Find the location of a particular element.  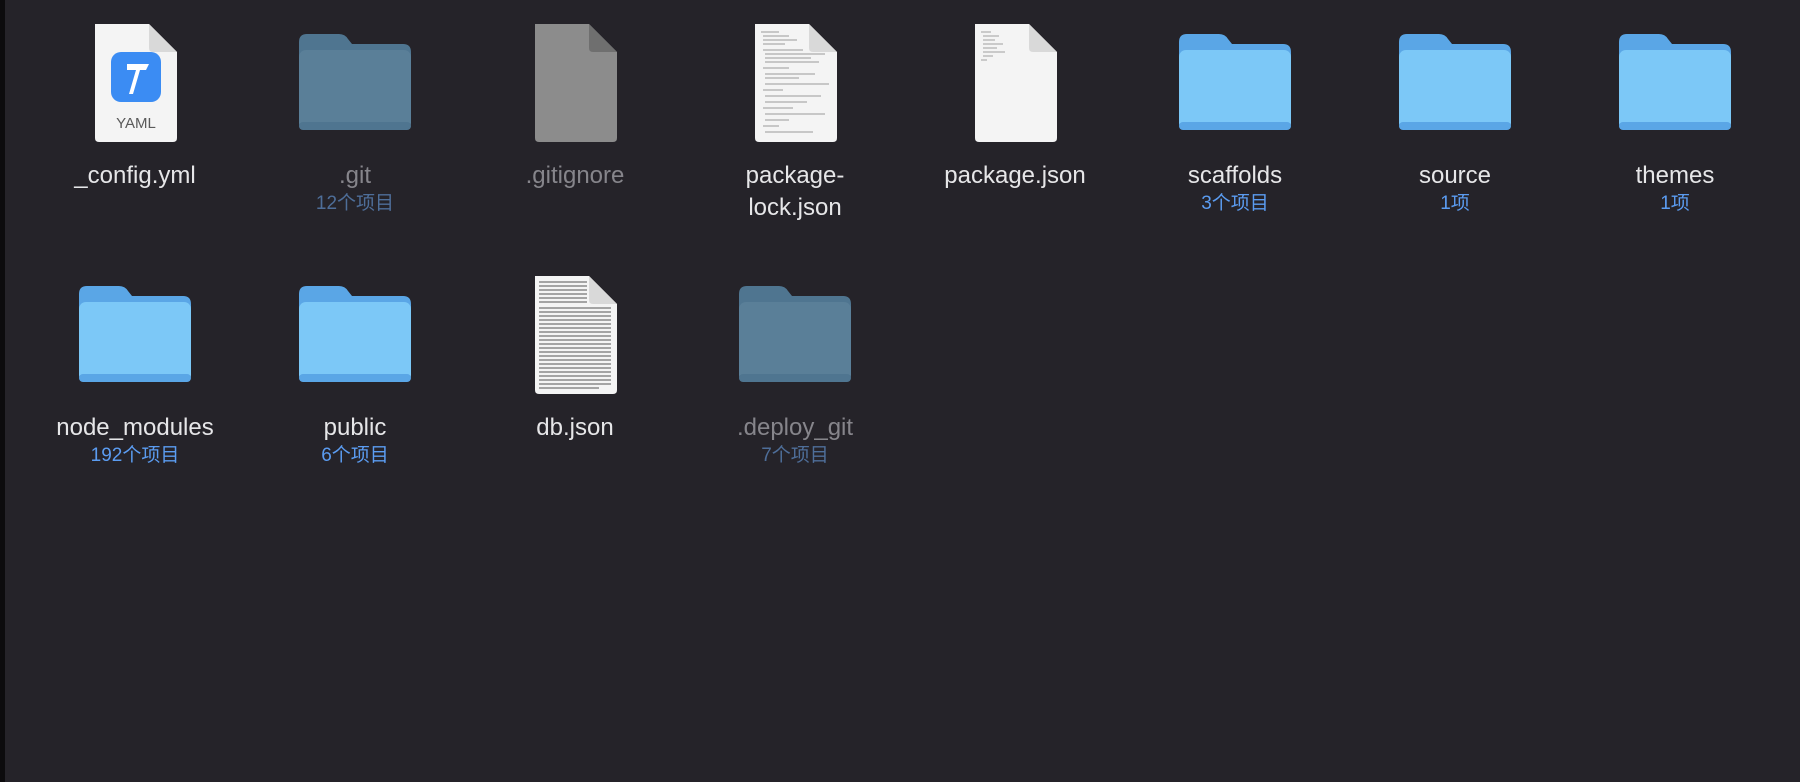

file-db-json: db.json is located at coordinates (575, 355).